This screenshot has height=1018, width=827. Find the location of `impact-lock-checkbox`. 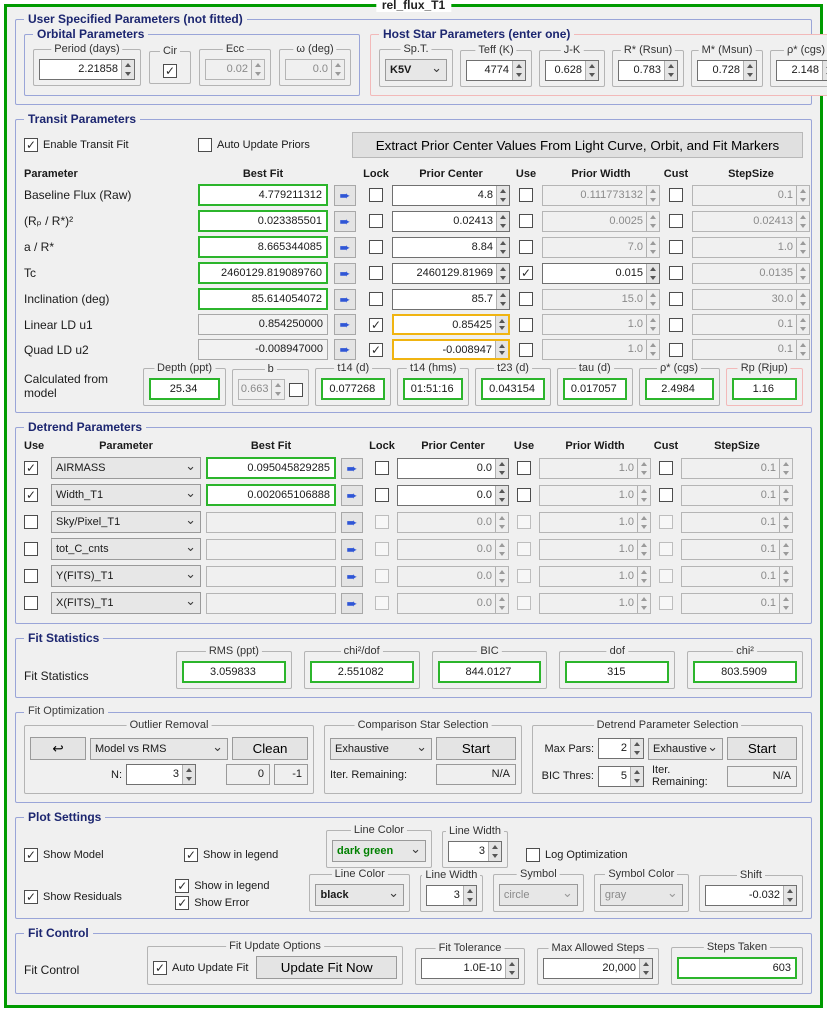

impact-lock-checkbox is located at coordinates (296, 389).